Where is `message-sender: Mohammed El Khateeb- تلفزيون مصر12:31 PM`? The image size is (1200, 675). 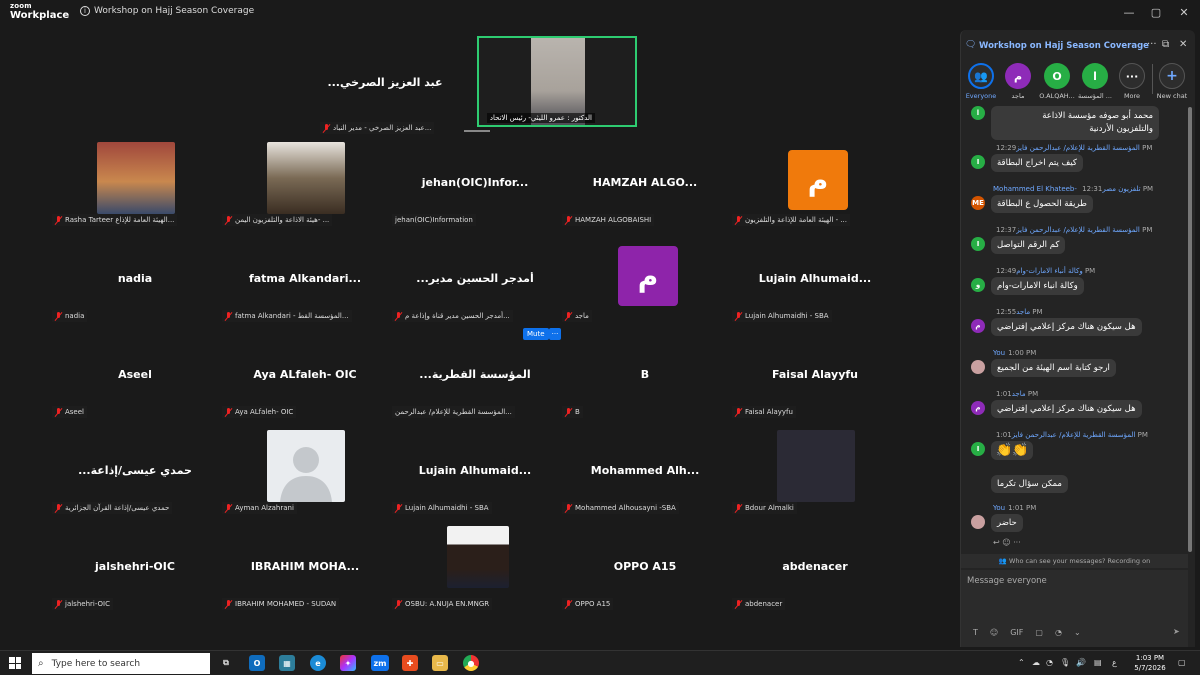
message-sender: Mohammed El Khateeb- تلفزيون مصر12:31 PM is located at coordinates (1073, 189).